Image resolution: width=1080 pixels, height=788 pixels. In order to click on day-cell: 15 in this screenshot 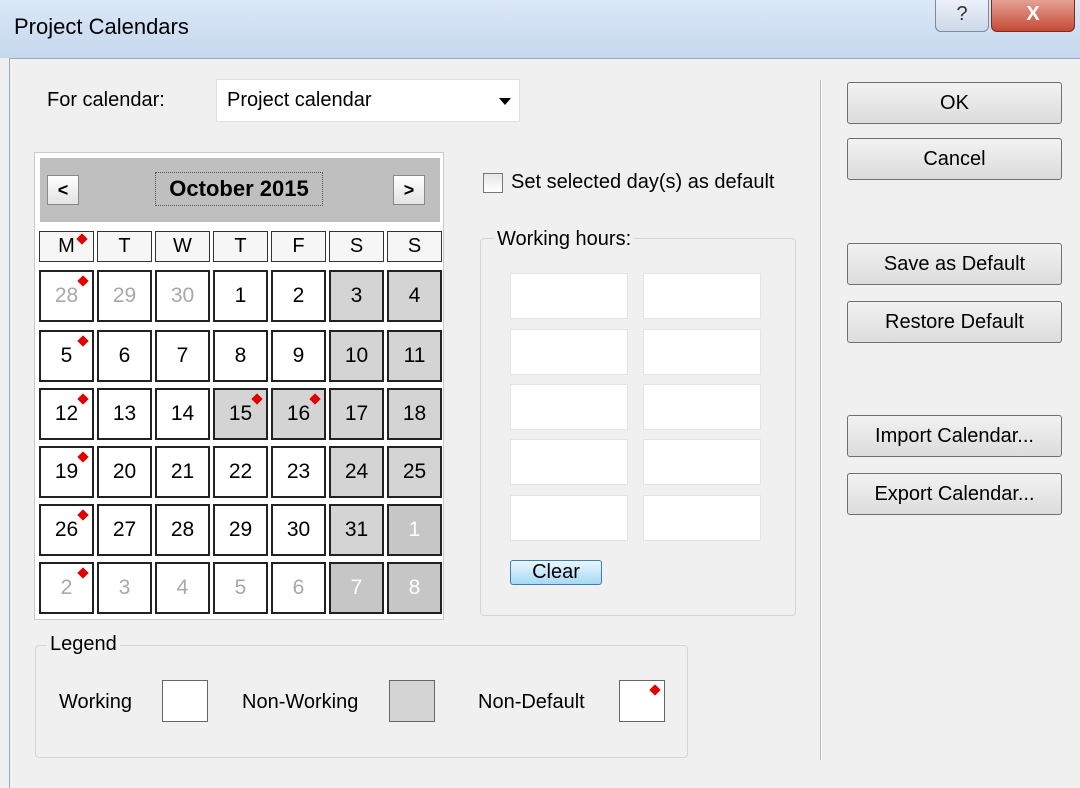, I will do `click(240, 414)`.